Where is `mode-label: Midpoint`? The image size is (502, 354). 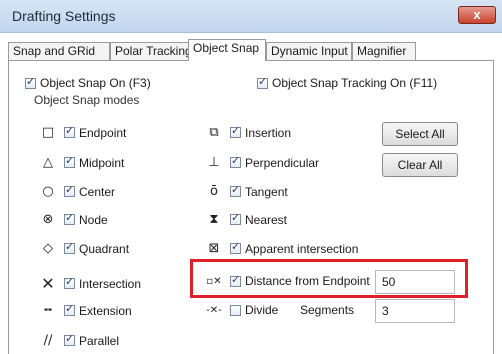 mode-label: Midpoint is located at coordinates (102, 162).